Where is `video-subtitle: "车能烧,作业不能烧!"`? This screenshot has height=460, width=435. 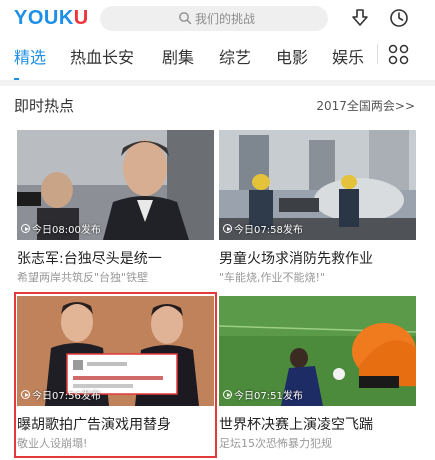 video-subtitle: "车能烧,作业不能烧!" is located at coordinates (272, 277).